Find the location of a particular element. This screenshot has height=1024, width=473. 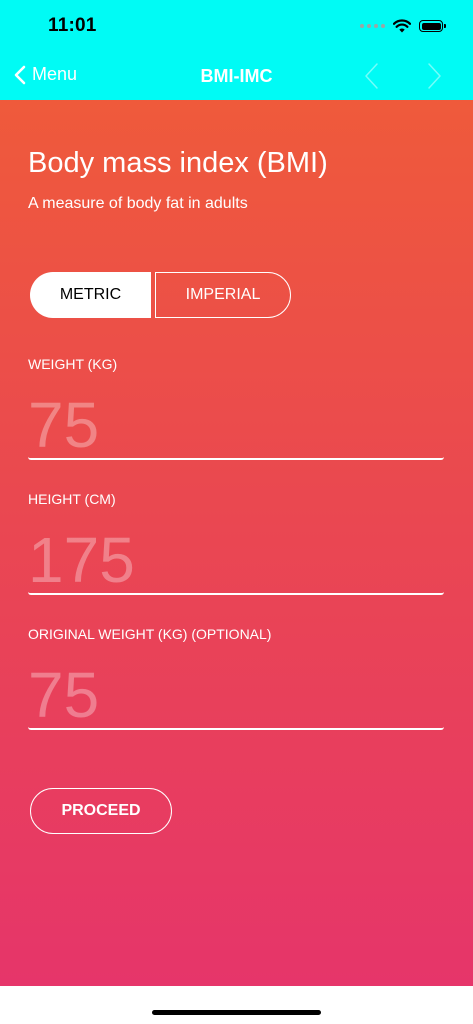

page-title: Body mass index (BMI) is located at coordinates (178, 163).